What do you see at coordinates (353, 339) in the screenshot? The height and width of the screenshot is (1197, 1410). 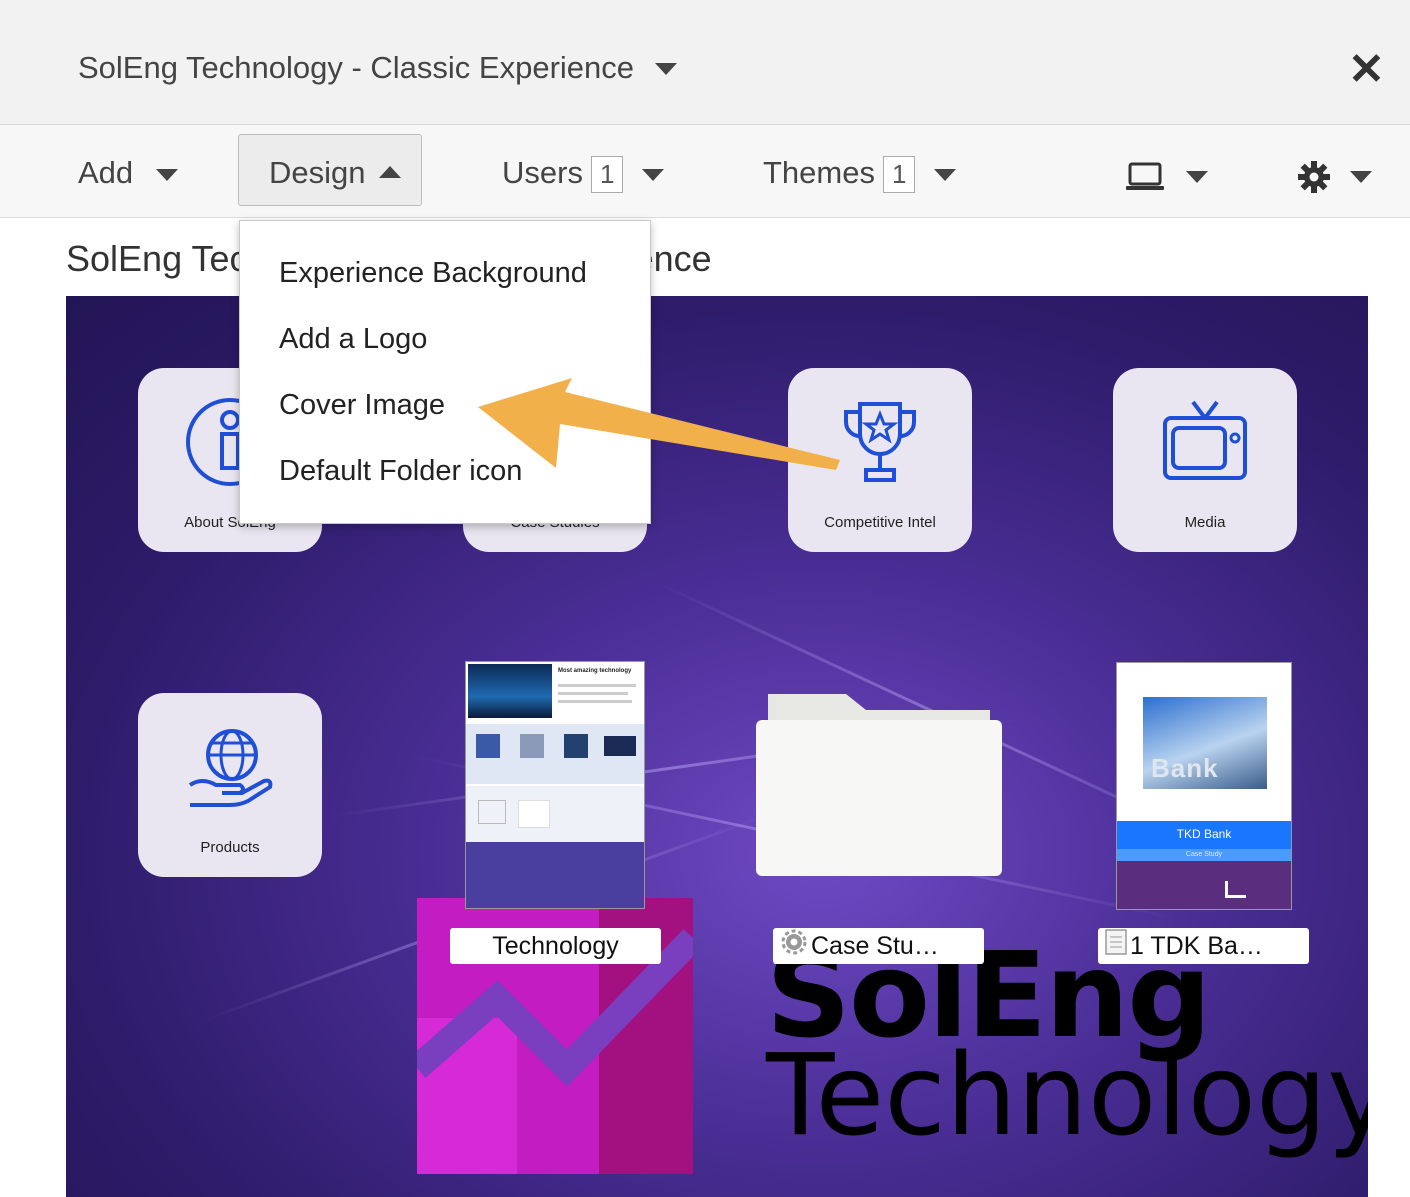 I see `menu-item-add-logo: Add a Logo` at bounding box center [353, 339].